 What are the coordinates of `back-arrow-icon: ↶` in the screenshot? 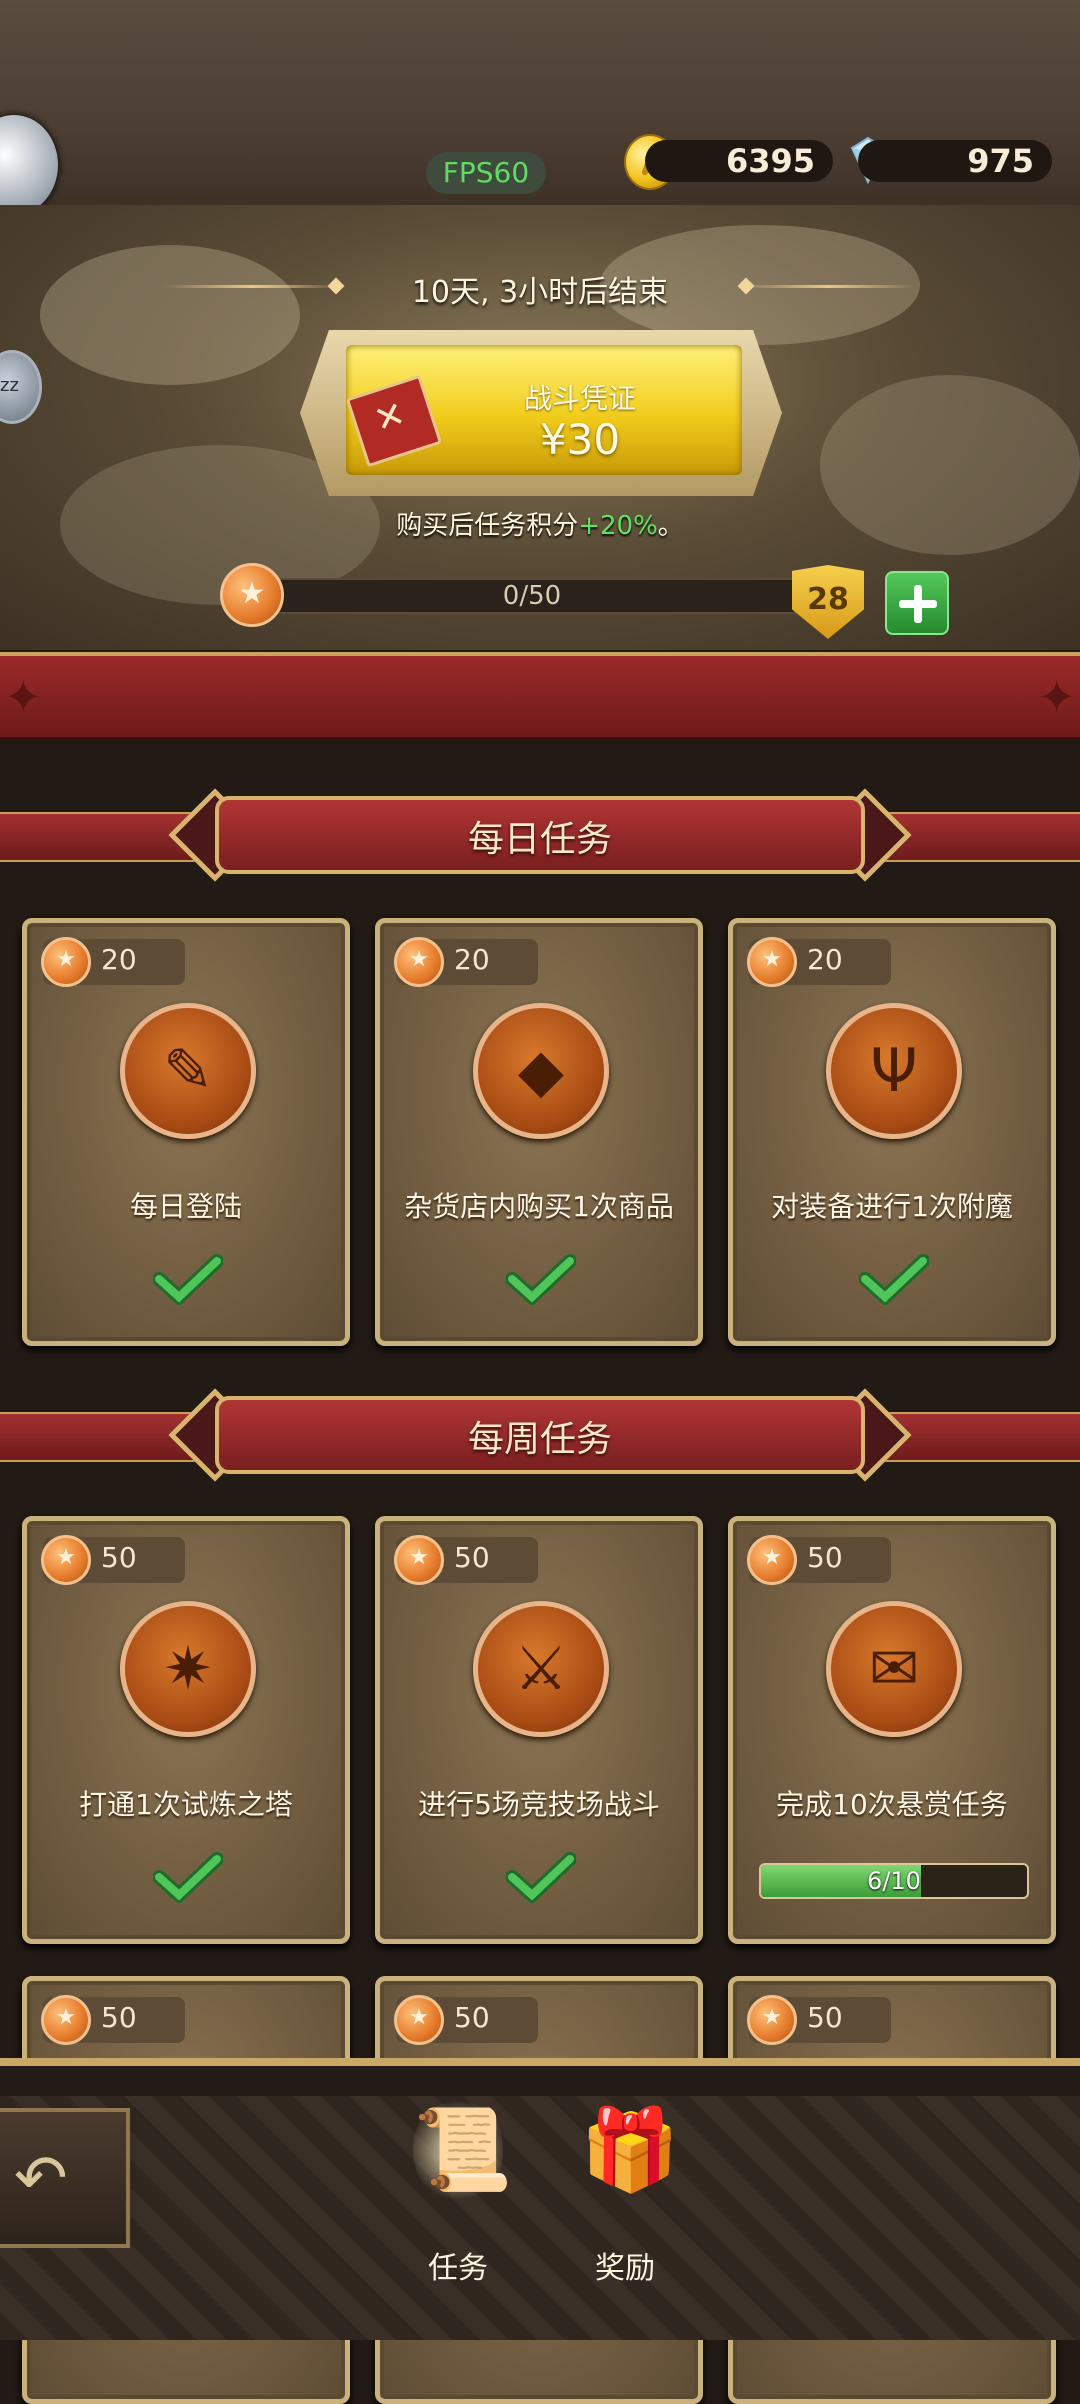 It's located at (41, 2179).